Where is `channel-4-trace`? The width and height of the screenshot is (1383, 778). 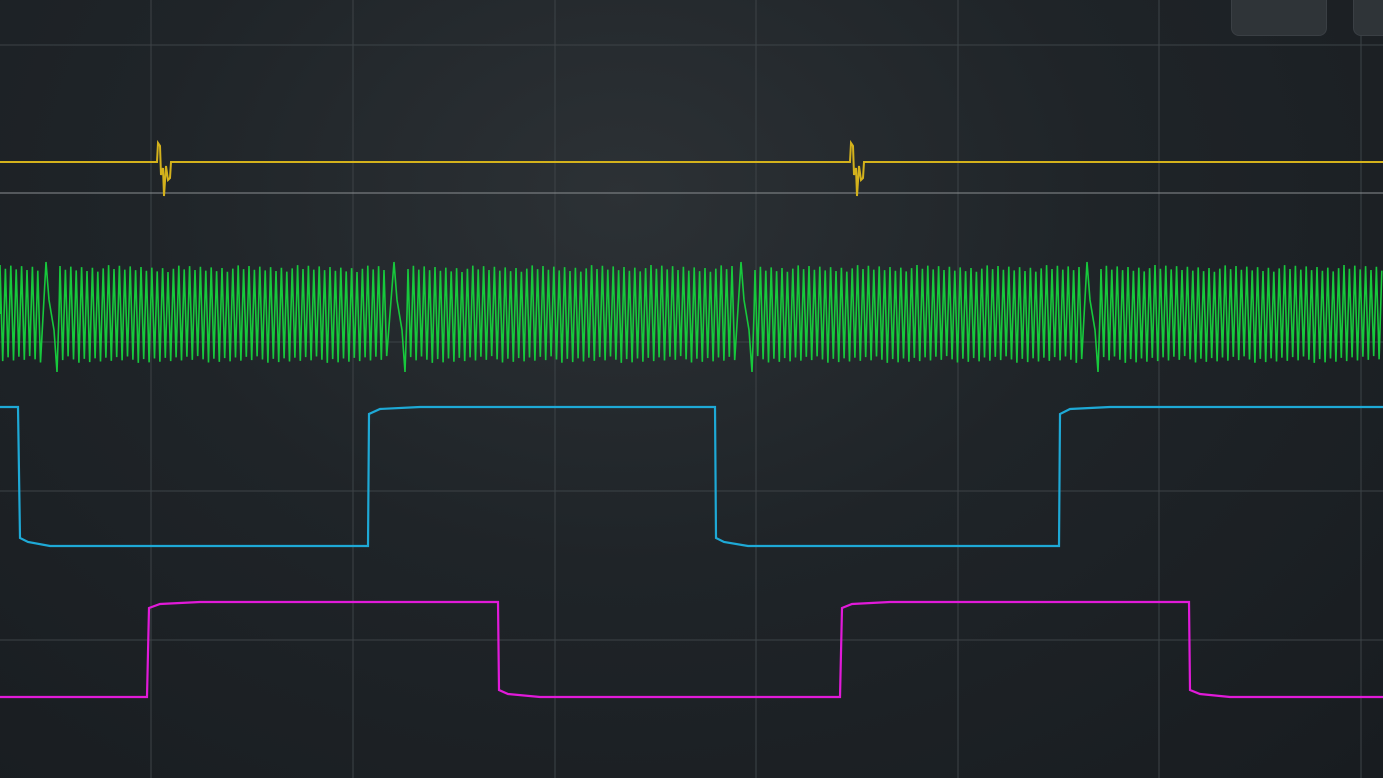 channel-4-trace is located at coordinates (691, 649).